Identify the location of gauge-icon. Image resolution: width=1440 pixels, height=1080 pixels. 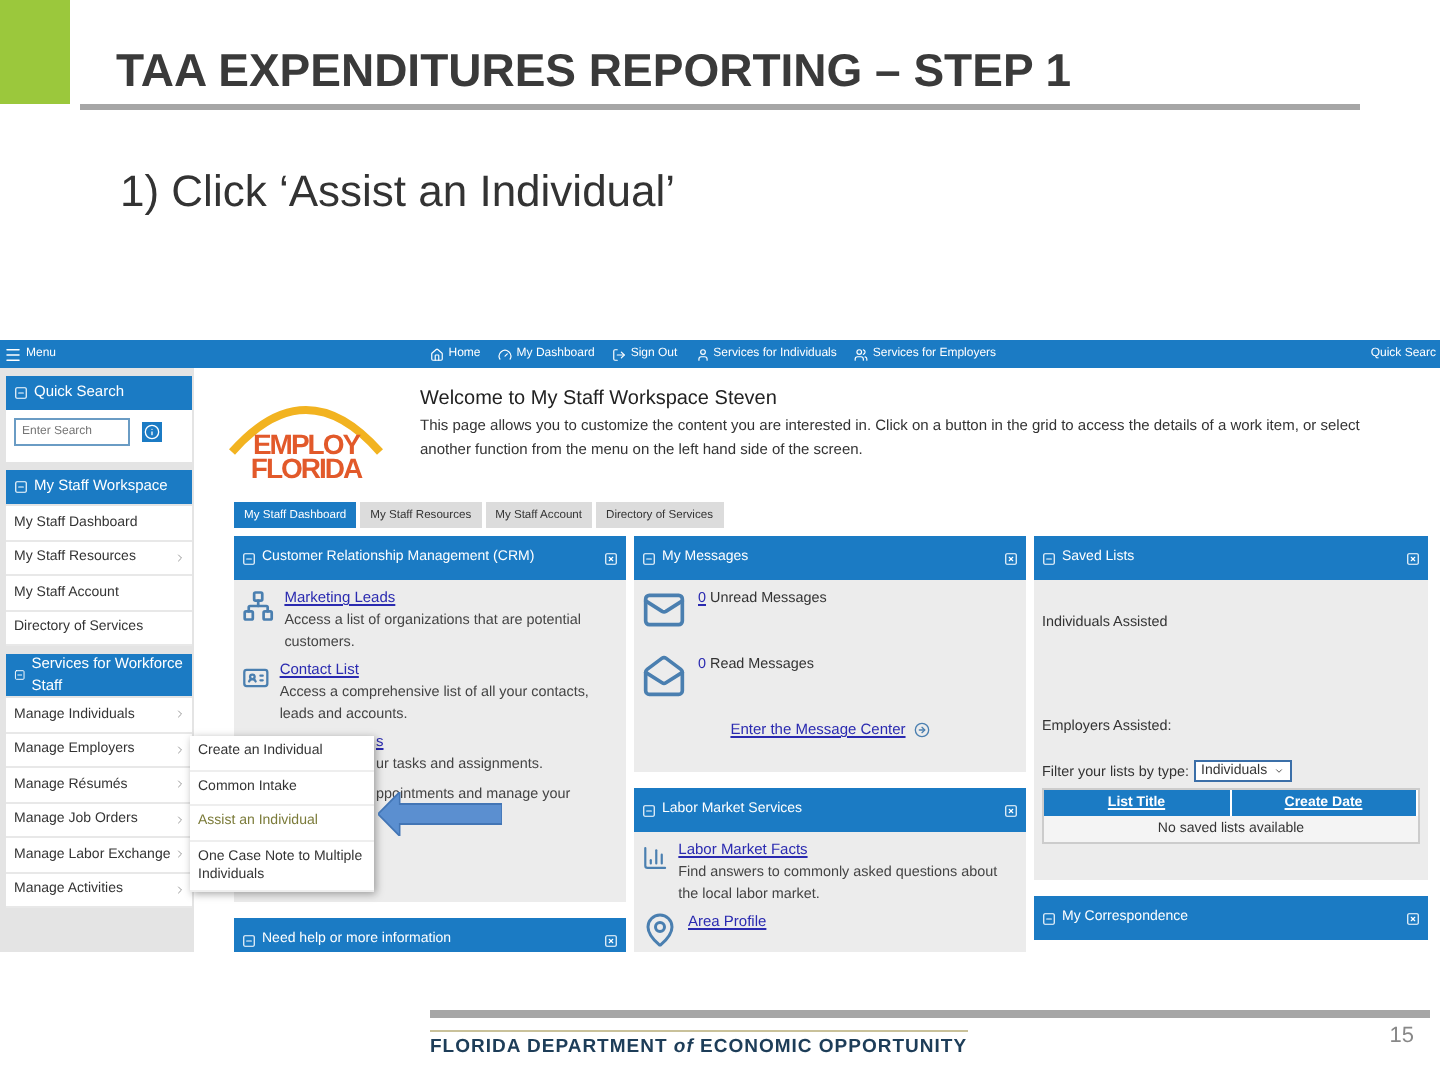
(505, 354).